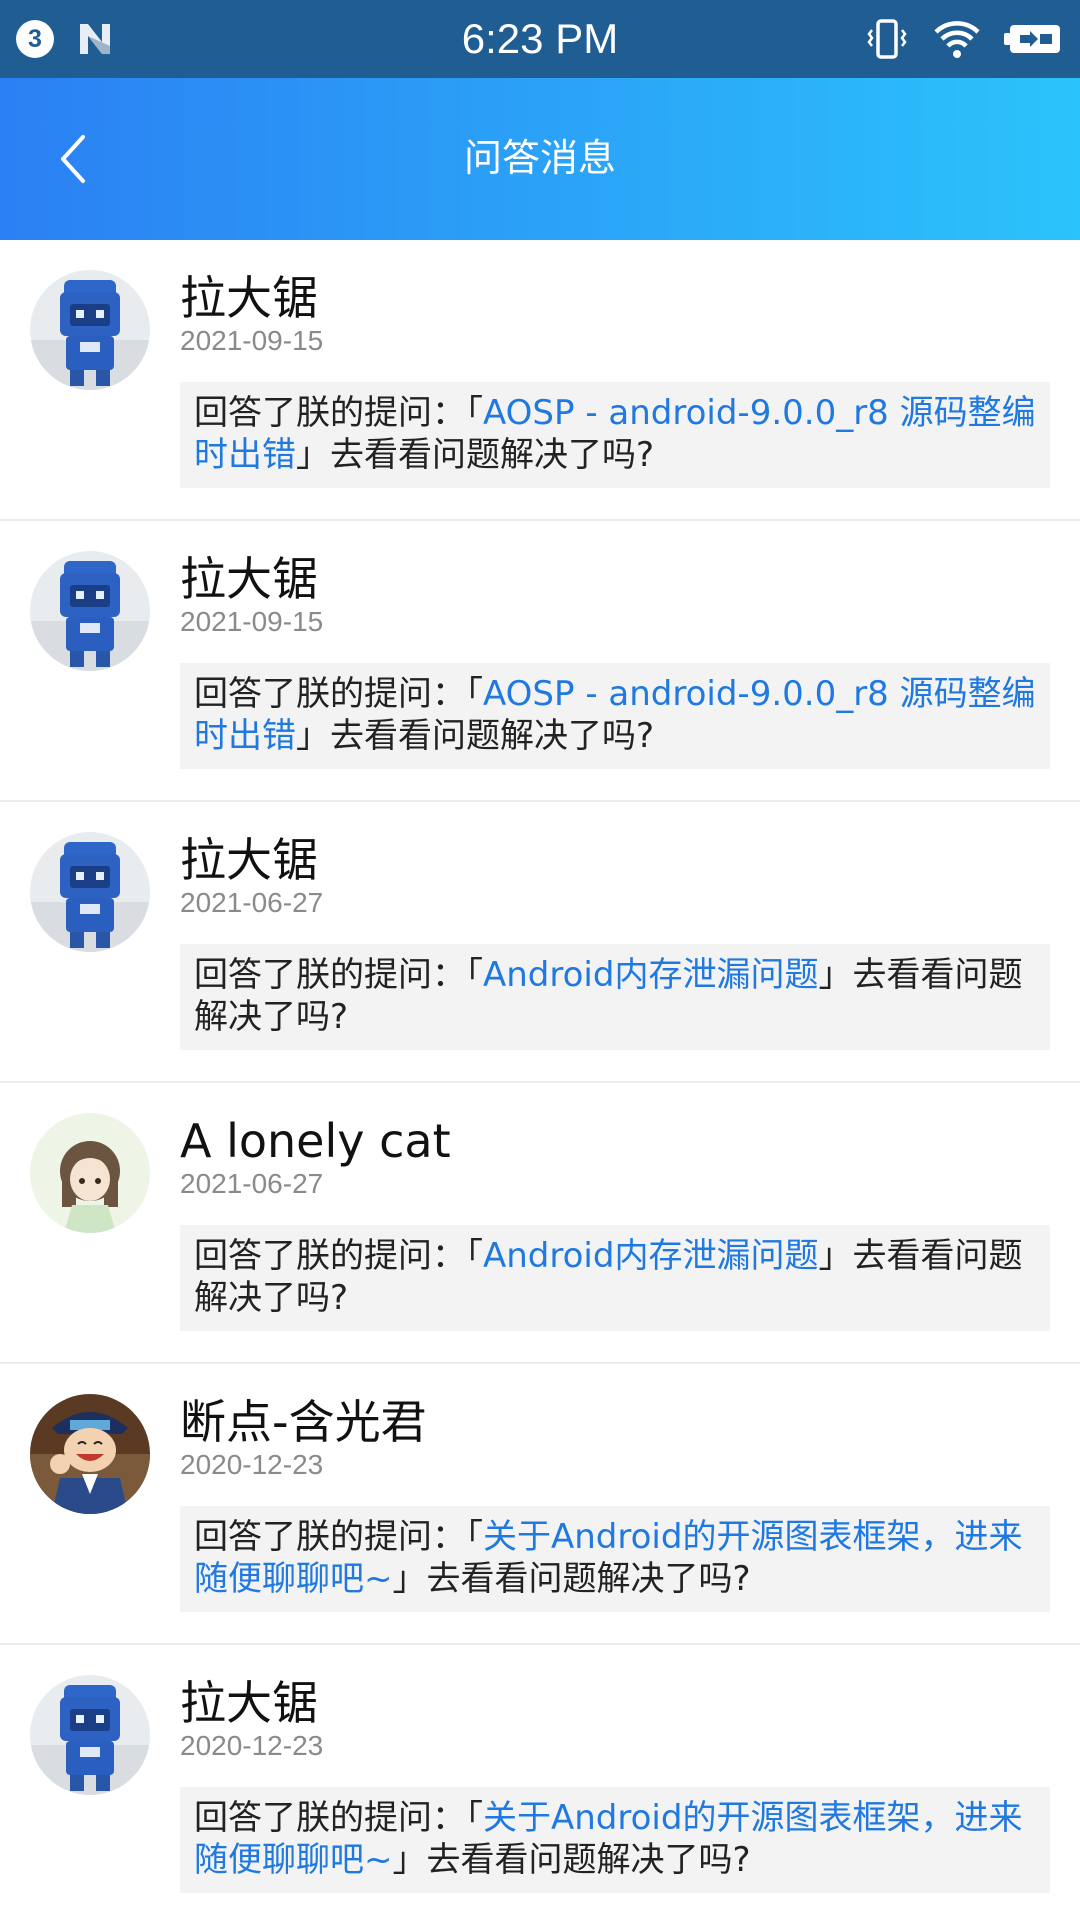 The width and height of the screenshot is (1080, 1920). What do you see at coordinates (1033, 39) in the screenshot?
I see `battery-charging-icon` at bounding box center [1033, 39].